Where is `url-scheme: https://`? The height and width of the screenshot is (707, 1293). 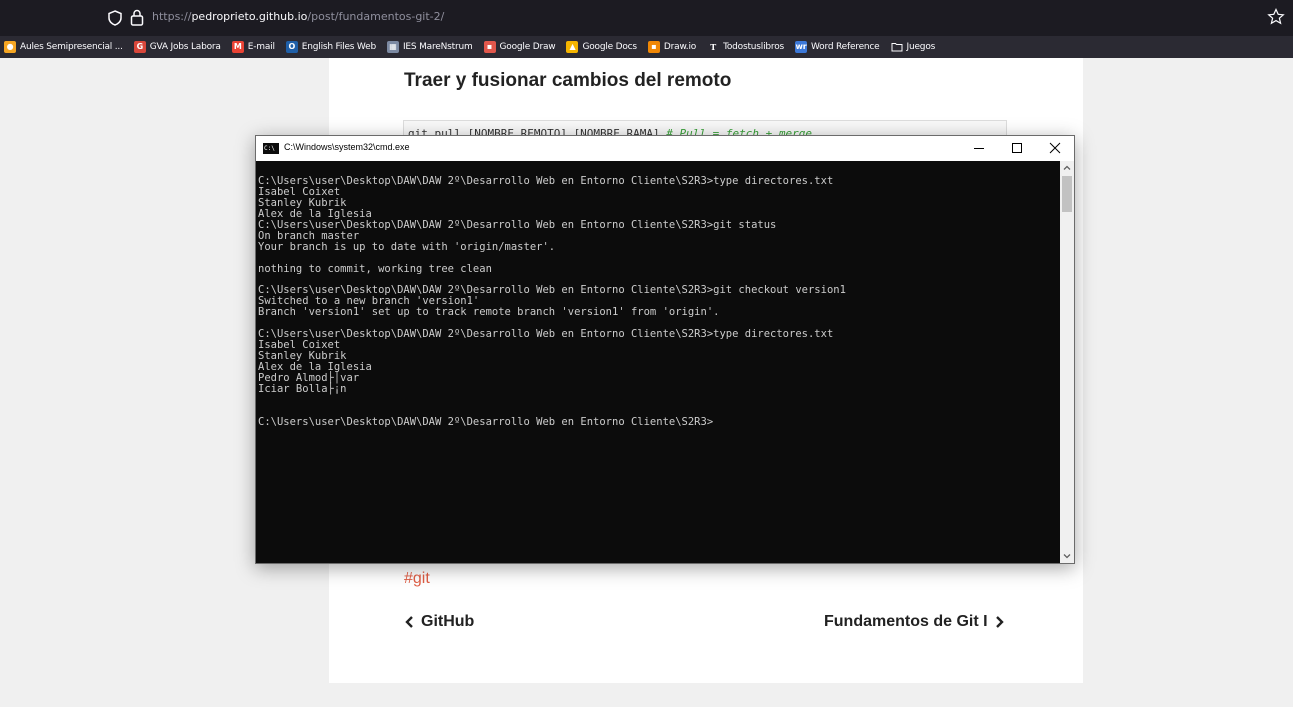
url-scheme: https:// is located at coordinates (172, 16).